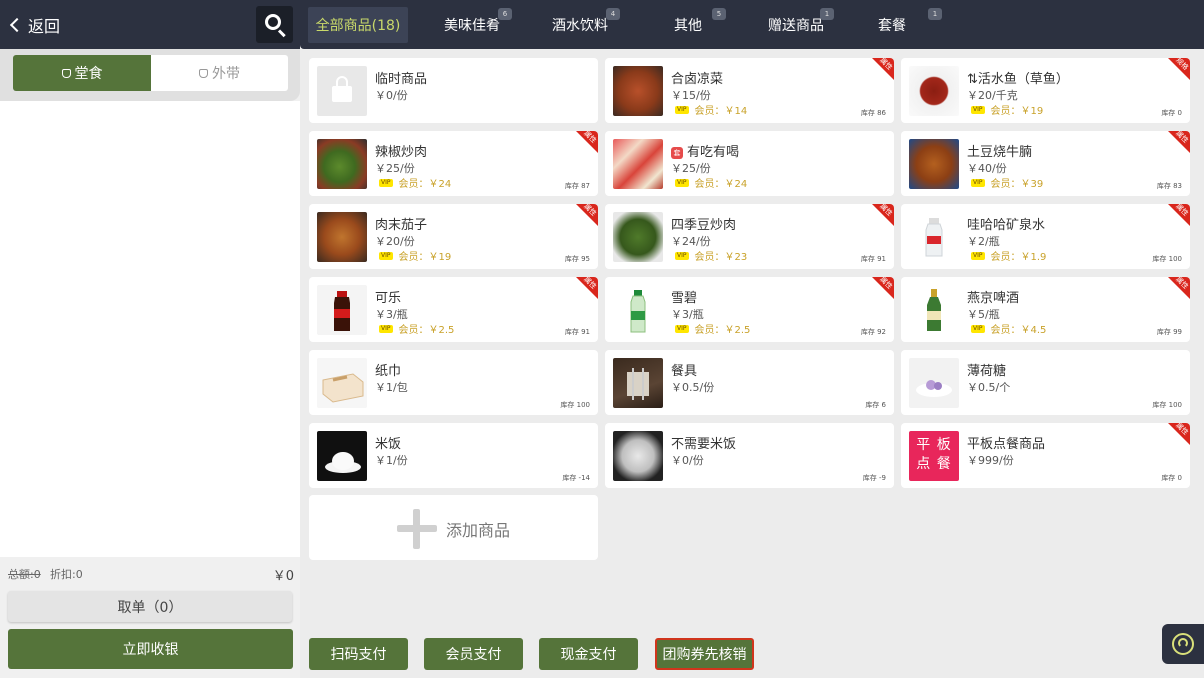 The width and height of the screenshot is (1204, 678). What do you see at coordinates (704, 444) in the screenshot?
I see `product-name: 不需要米饭` at bounding box center [704, 444].